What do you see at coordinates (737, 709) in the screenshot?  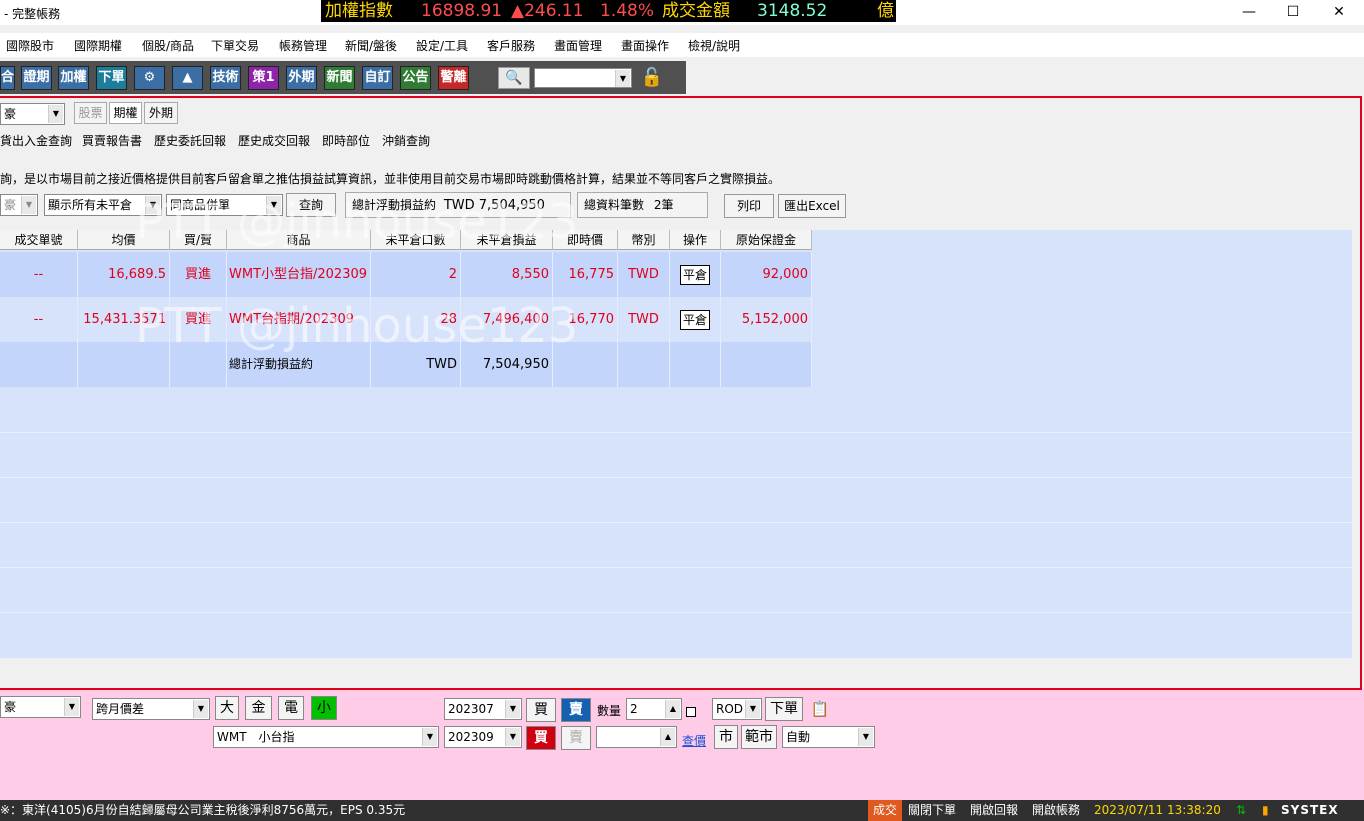 I see `order-type-select: ROD ▼` at bounding box center [737, 709].